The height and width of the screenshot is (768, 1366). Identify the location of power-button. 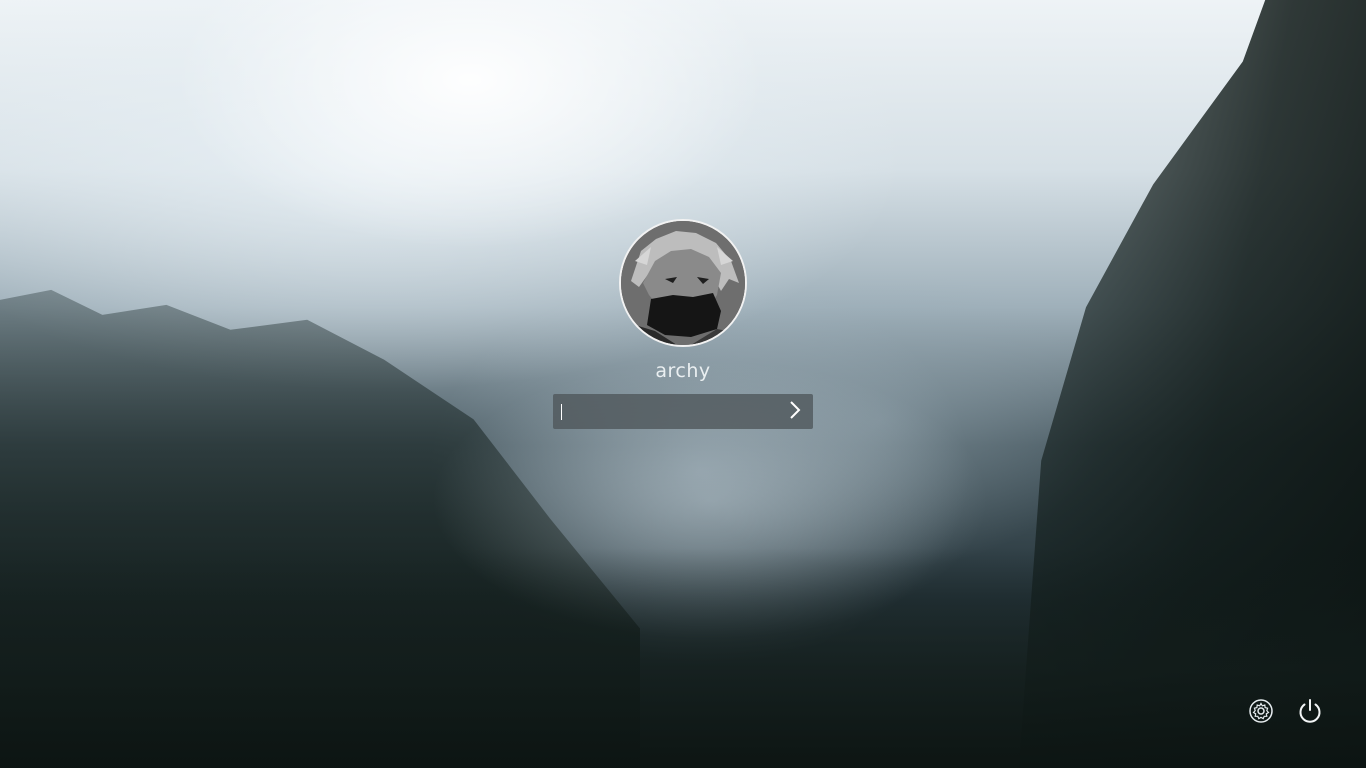
(1310, 713).